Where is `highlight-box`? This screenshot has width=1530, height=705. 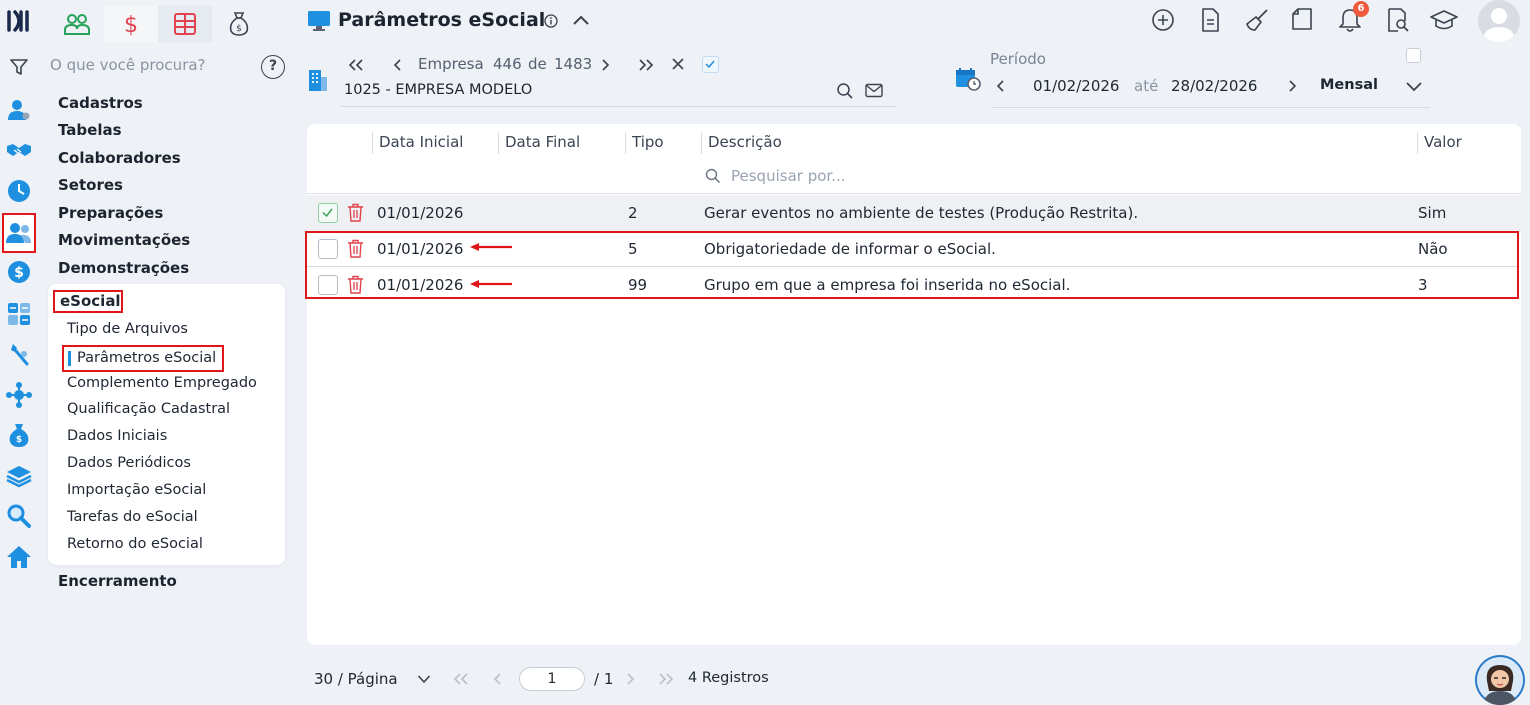
highlight-box is located at coordinates (912, 265).